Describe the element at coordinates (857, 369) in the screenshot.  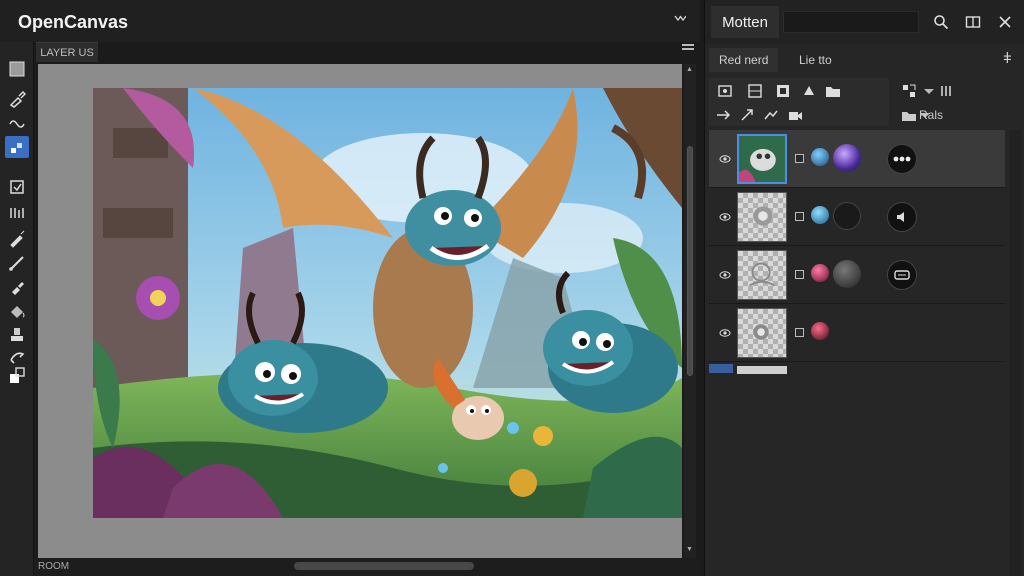
I see `layer-row-partial` at that location.